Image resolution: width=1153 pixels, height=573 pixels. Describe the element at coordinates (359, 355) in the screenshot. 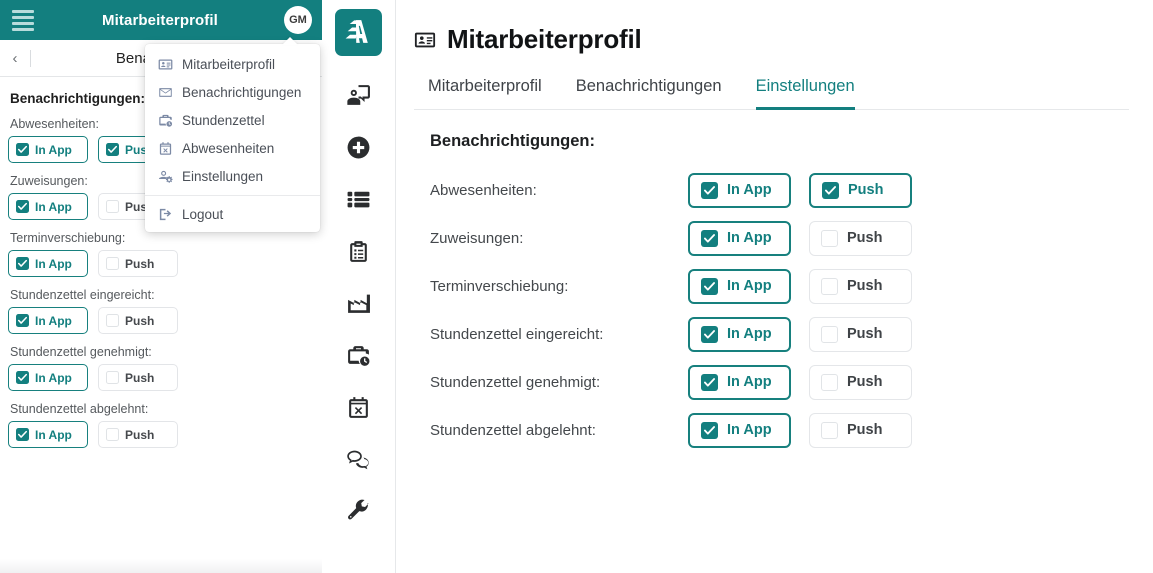

I see `rail-briefcase-clock-icon` at that location.